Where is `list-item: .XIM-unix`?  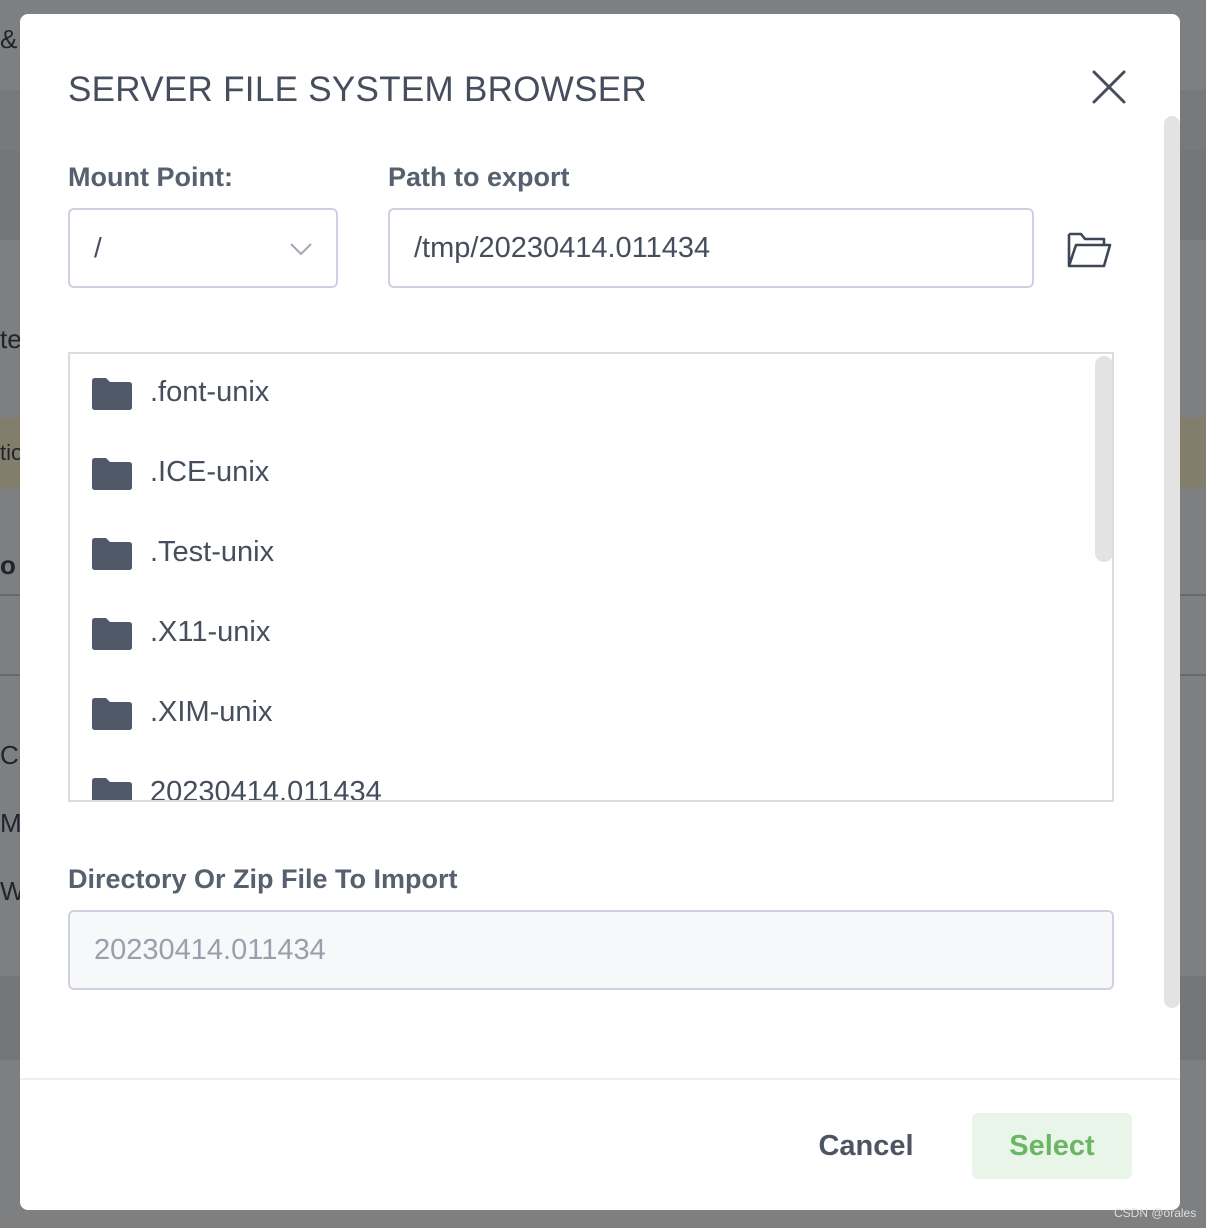
list-item: .XIM-unix is located at coordinates (580, 714).